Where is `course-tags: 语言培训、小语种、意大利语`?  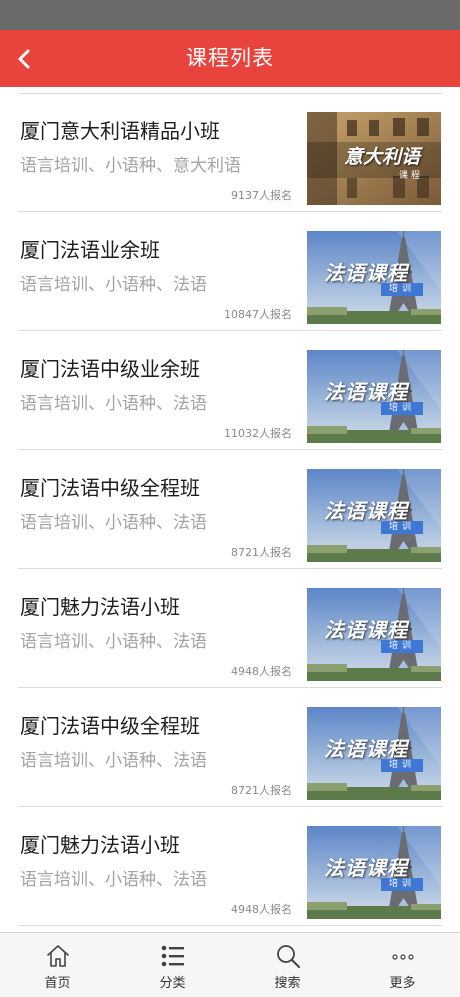 course-tags: 语言培训、小语种、意大利语 is located at coordinates (130, 166).